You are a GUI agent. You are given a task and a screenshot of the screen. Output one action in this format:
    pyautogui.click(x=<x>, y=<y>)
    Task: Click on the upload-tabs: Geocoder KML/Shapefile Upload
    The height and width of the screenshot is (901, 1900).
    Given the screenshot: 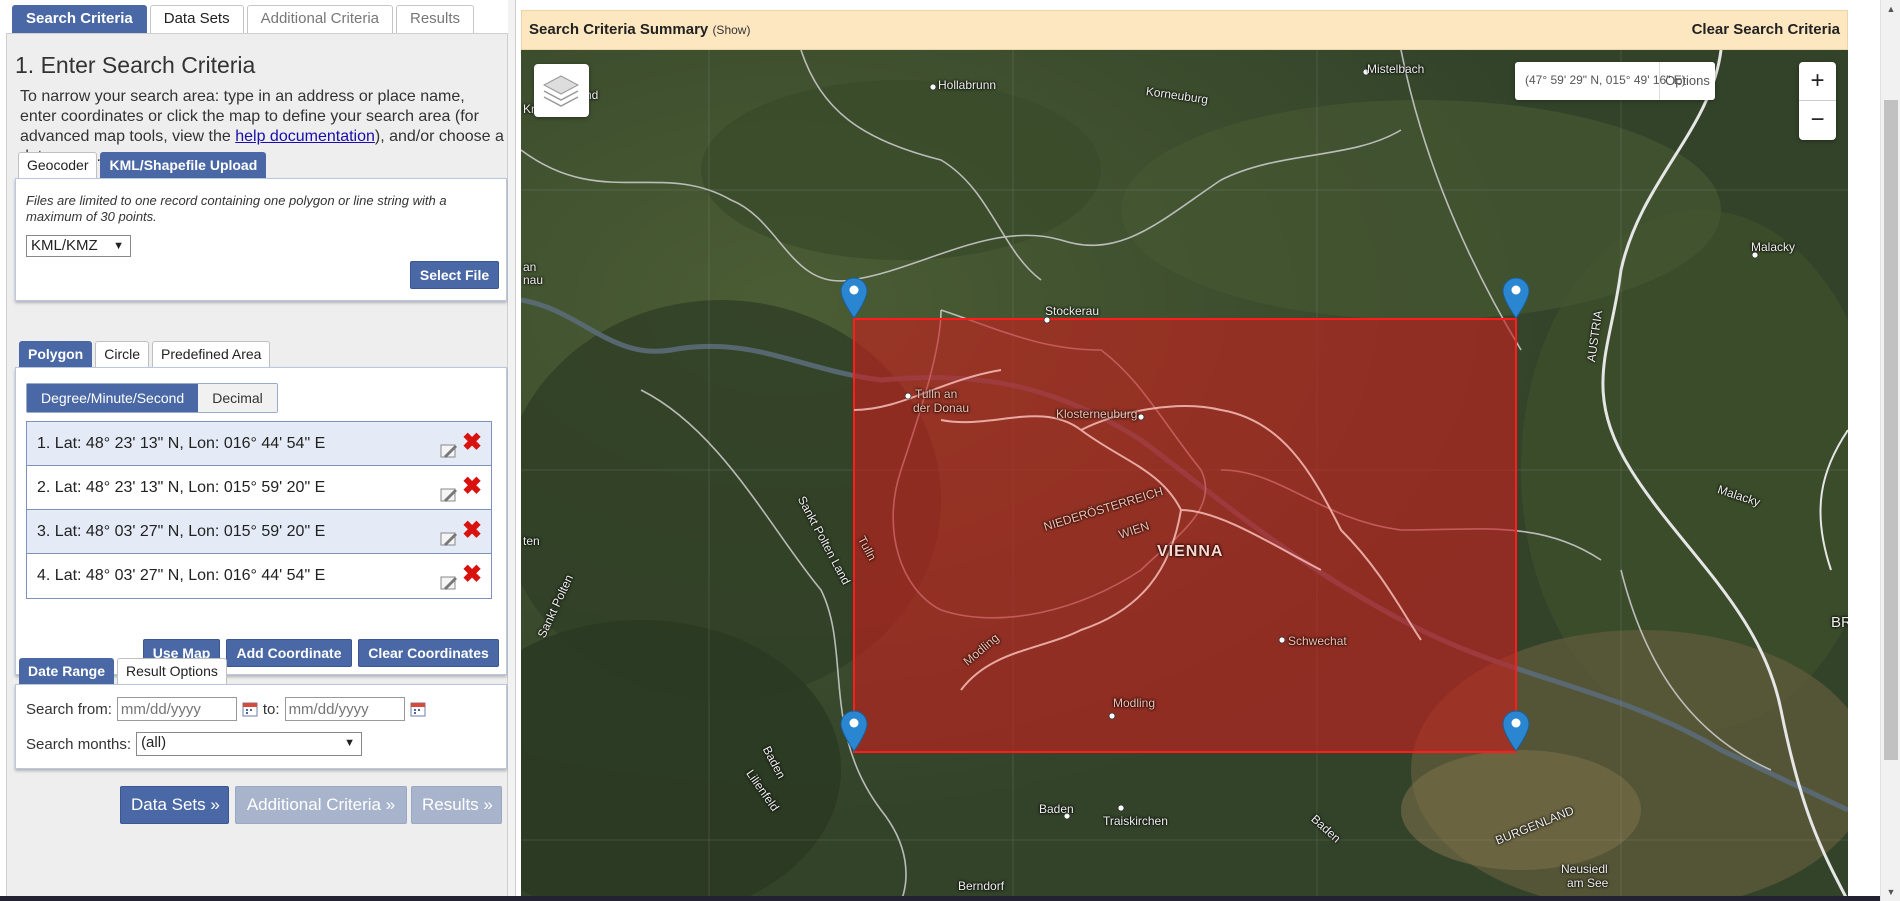 What is the action you would take?
    pyautogui.click(x=142, y=165)
    